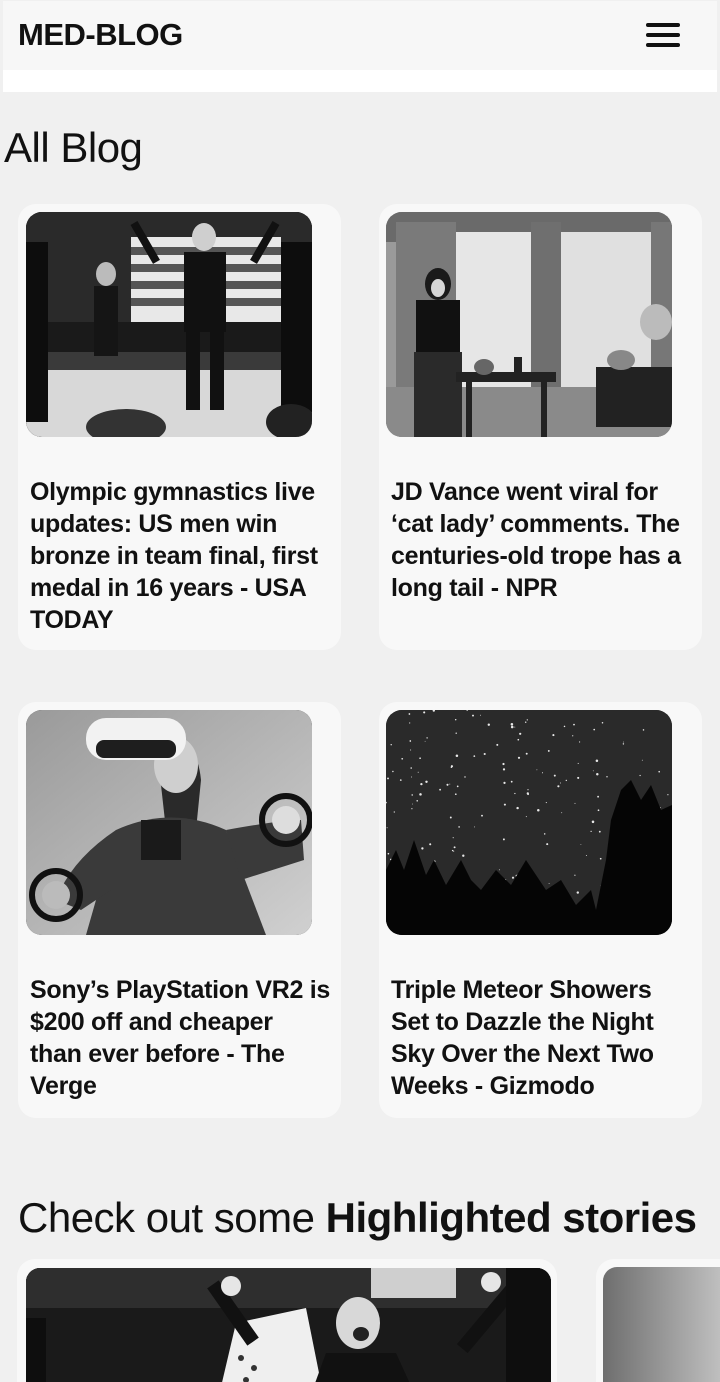 Image resolution: width=720 pixels, height=1382 pixels. I want to click on brand-logo-text: MED-BLOG, so click(100, 35).